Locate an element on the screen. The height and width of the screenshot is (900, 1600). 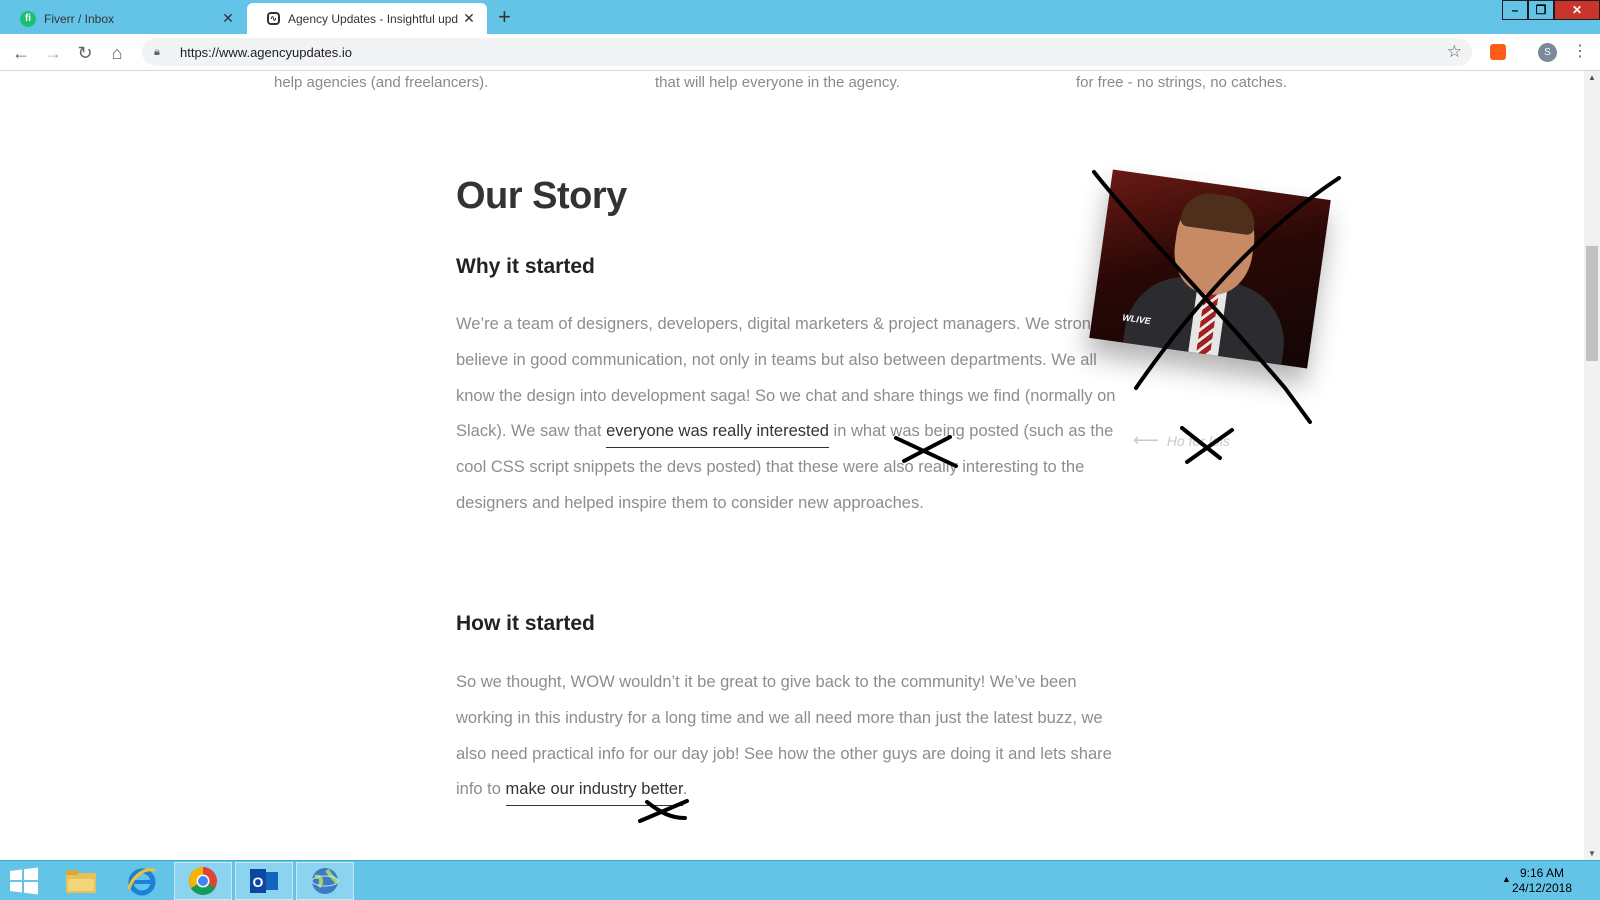
story-title: Our Story is located at coordinates (541, 196).